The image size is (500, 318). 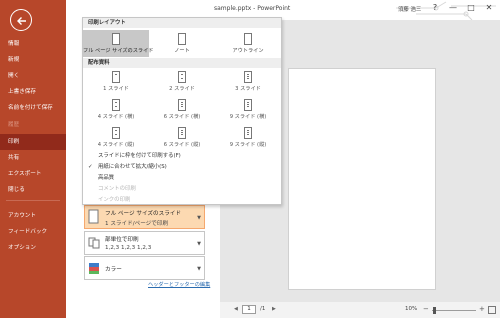 I want to click on handout-label: 9 スライド (縦), so click(x=248, y=145).